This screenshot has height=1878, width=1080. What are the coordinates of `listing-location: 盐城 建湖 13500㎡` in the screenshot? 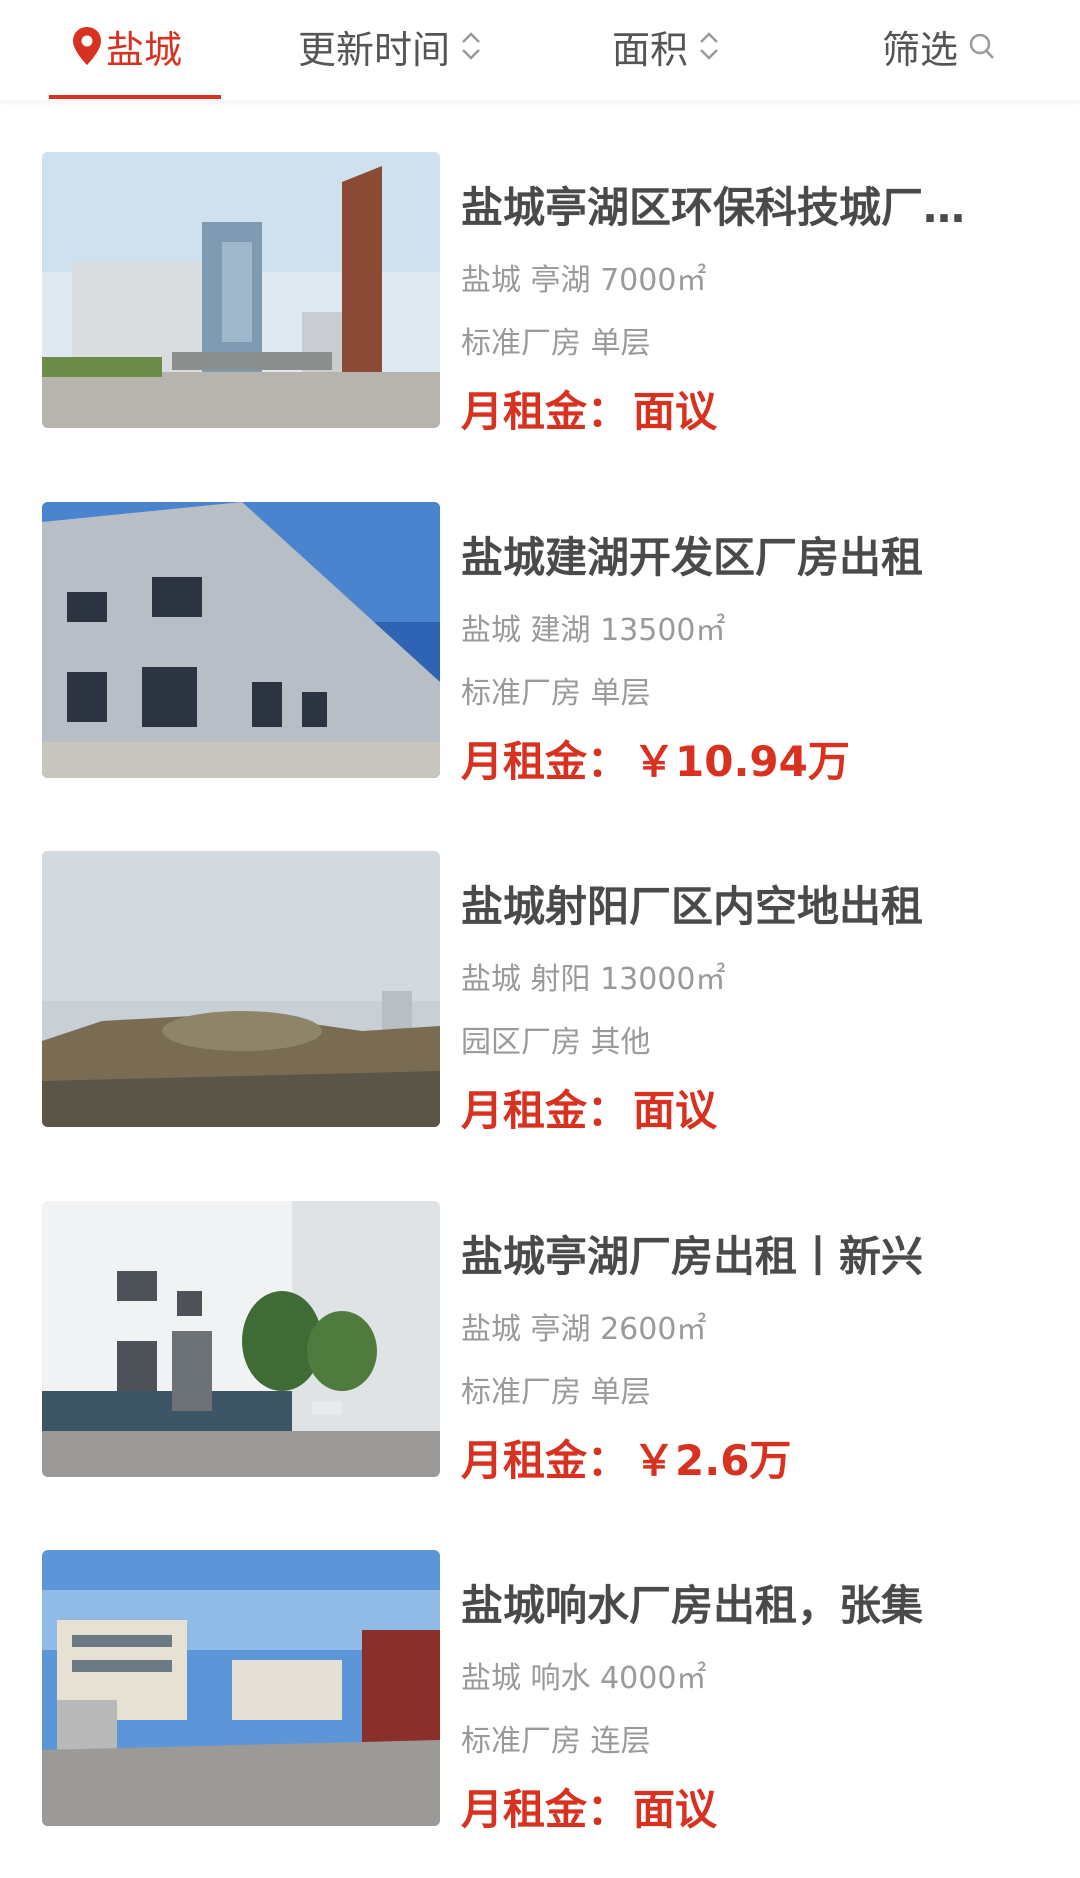 It's located at (593, 630).